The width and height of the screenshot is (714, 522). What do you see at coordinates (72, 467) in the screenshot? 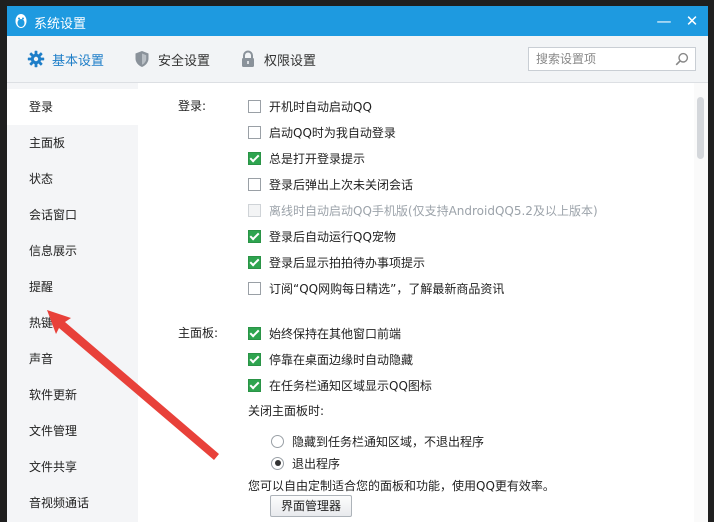
I see `sidebar-item-file-sharing: 文件共享` at bounding box center [72, 467].